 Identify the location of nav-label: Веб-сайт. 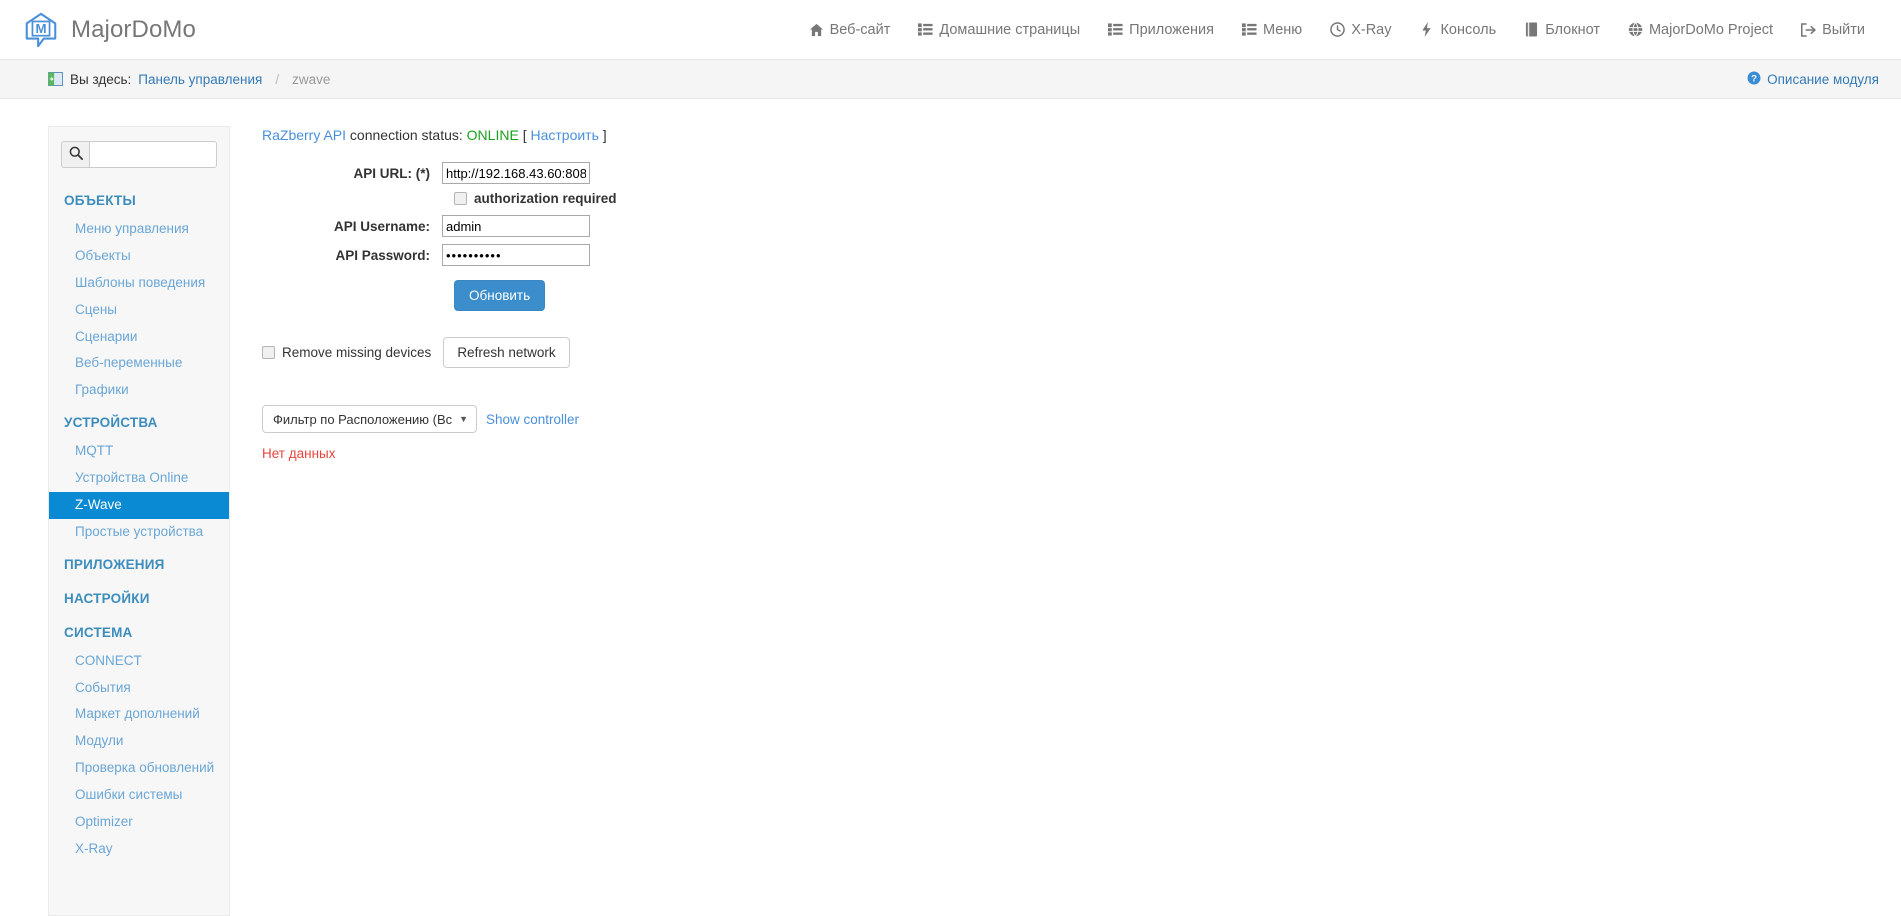
(860, 29).